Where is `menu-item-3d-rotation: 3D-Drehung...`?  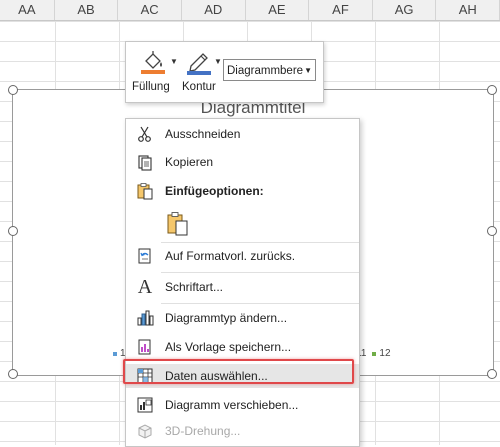
menu-item-3d-rotation: 3D-Drehung... is located at coordinates (242, 431).